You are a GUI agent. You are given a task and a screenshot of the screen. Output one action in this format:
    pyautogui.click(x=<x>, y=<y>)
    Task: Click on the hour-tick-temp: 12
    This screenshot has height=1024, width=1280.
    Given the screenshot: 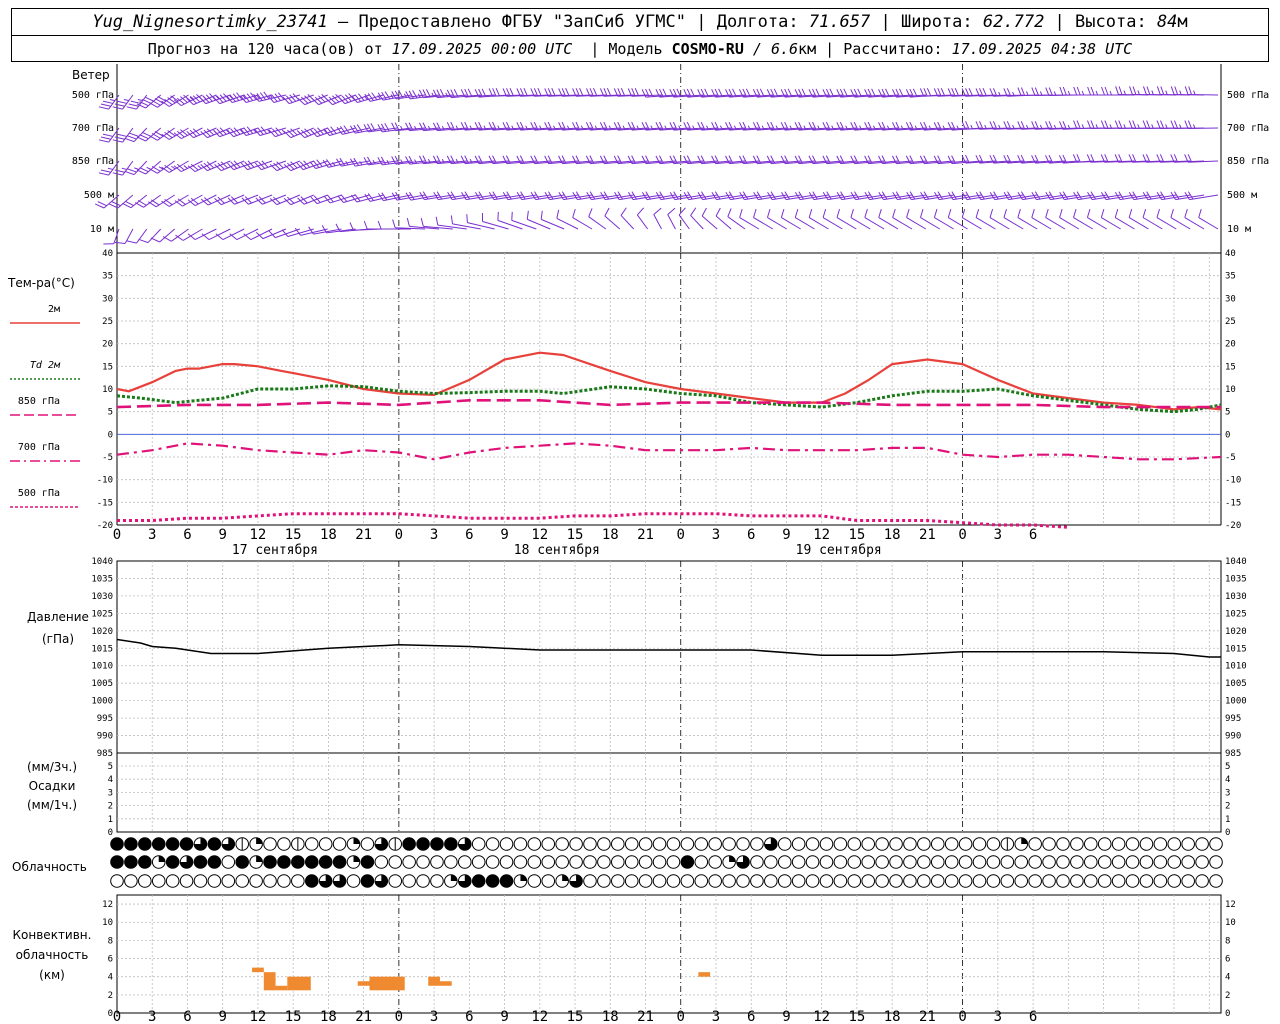 What is the action you would take?
    pyautogui.click(x=821, y=535)
    